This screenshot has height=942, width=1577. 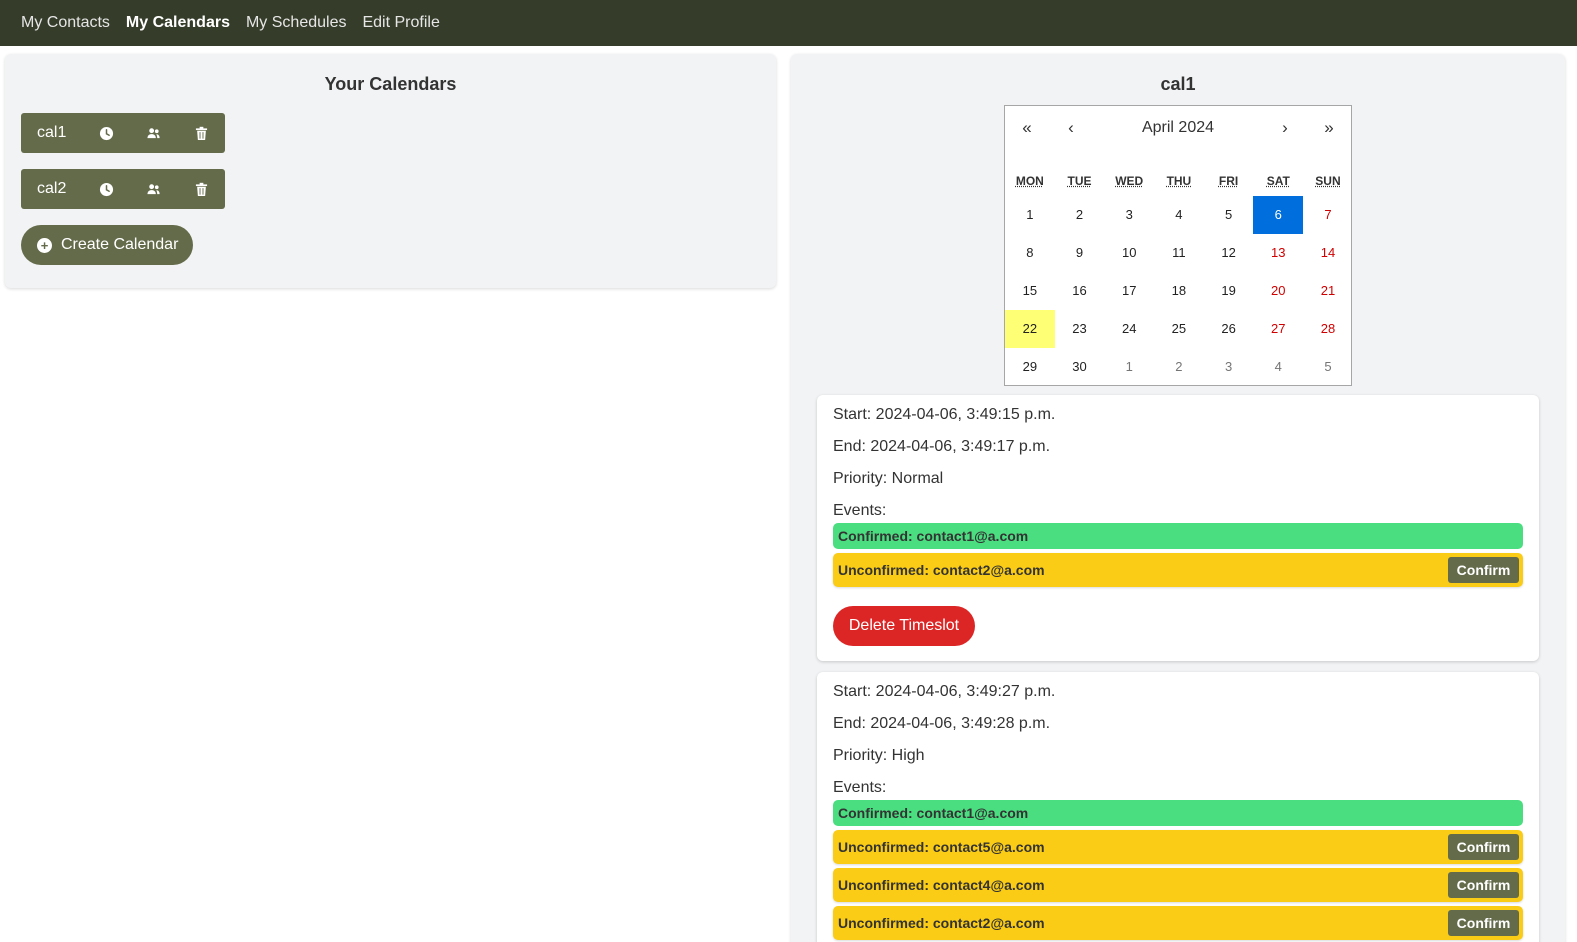 I want to click on day-cell: 3, so click(x=1129, y=215).